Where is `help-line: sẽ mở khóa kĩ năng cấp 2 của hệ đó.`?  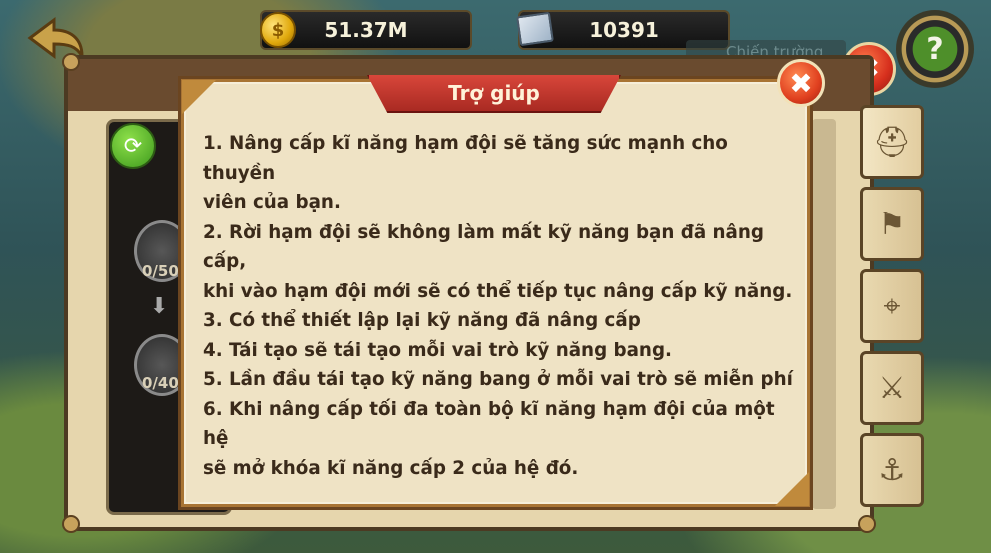 help-line: sẽ mở khóa kĩ năng cấp 2 của hệ đó. is located at coordinates (391, 468).